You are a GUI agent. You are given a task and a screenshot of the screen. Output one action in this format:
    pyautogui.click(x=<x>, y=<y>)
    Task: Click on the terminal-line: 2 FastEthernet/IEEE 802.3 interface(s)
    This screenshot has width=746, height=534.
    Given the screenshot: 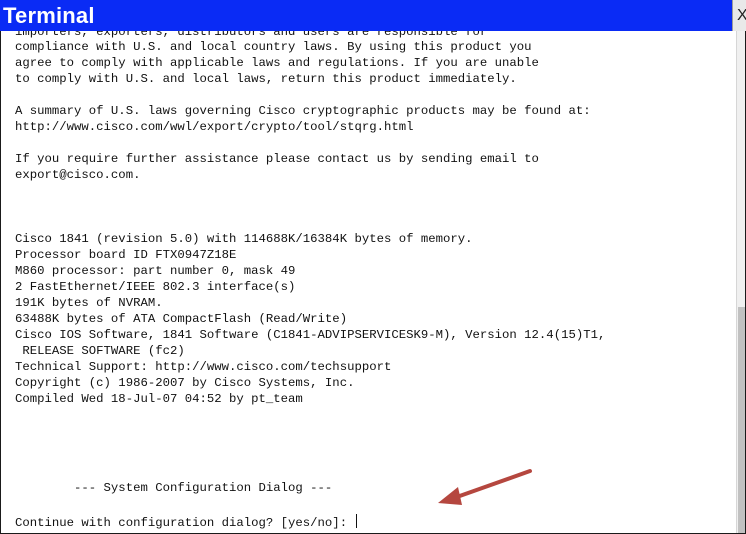 What is the action you would take?
    pyautogui.click(x=155, y=287)
    